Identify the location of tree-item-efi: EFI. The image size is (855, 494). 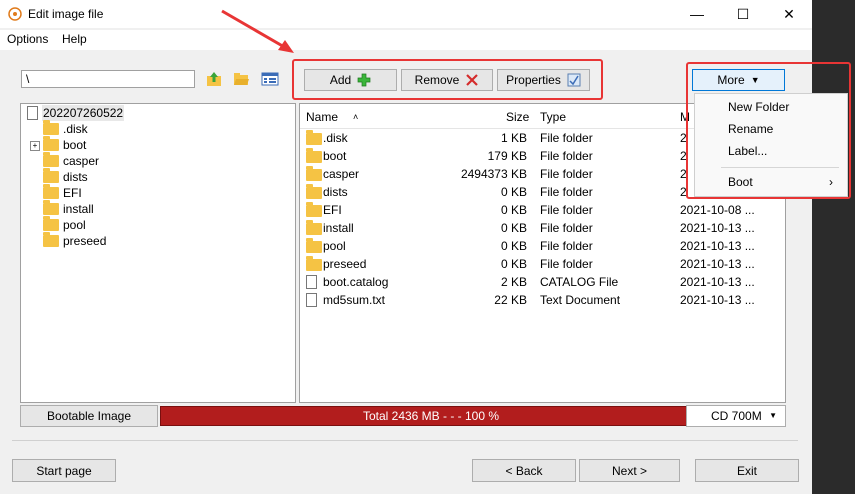
(62, 192).